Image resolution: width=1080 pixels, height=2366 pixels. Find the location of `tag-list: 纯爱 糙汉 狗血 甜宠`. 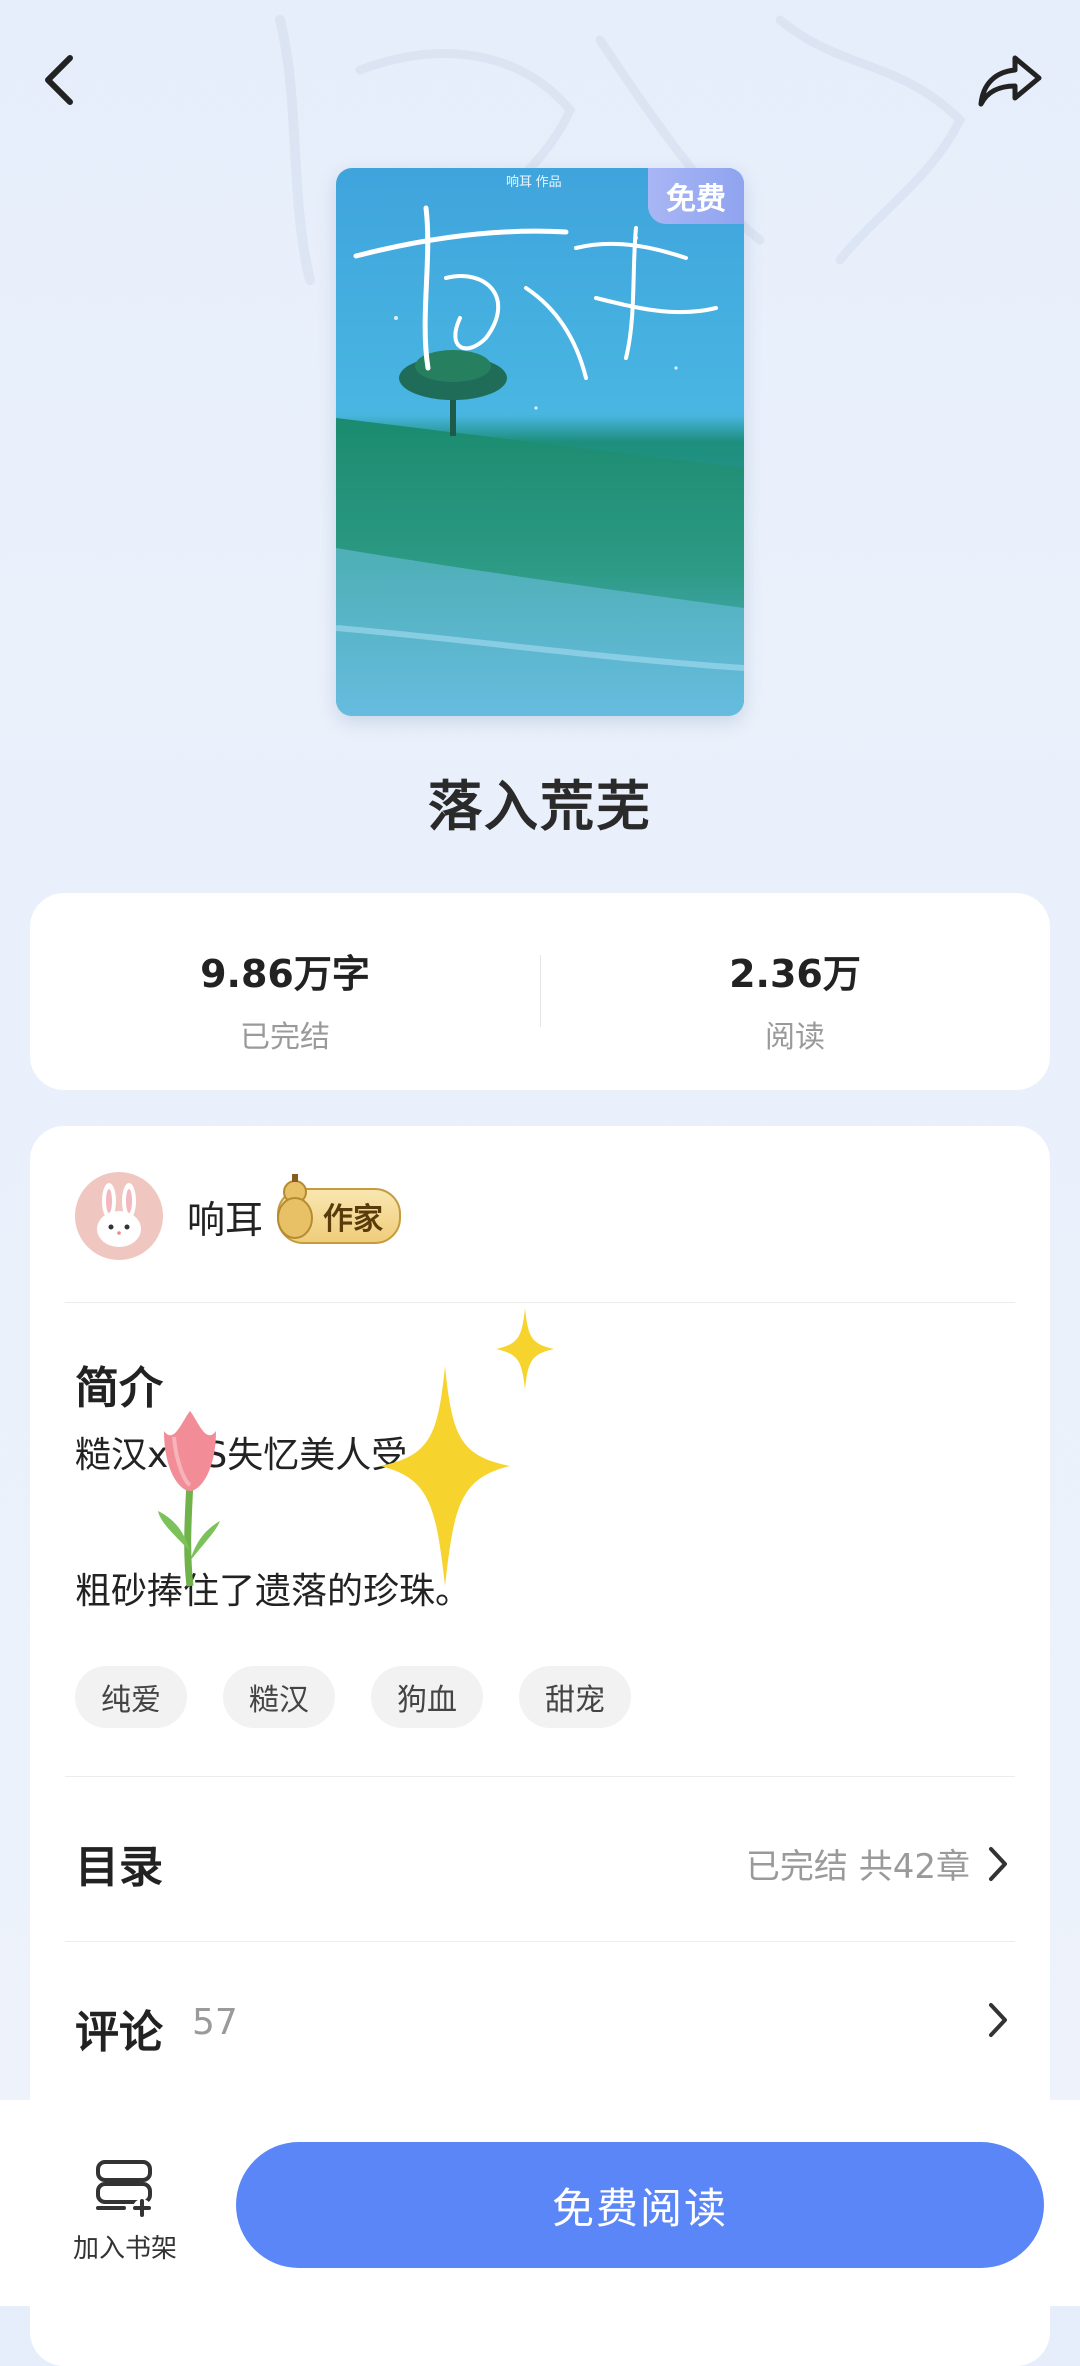

tag-list: 纯爱 糙汉 狗血 甜宠 is located at coordinates (353, 1697).